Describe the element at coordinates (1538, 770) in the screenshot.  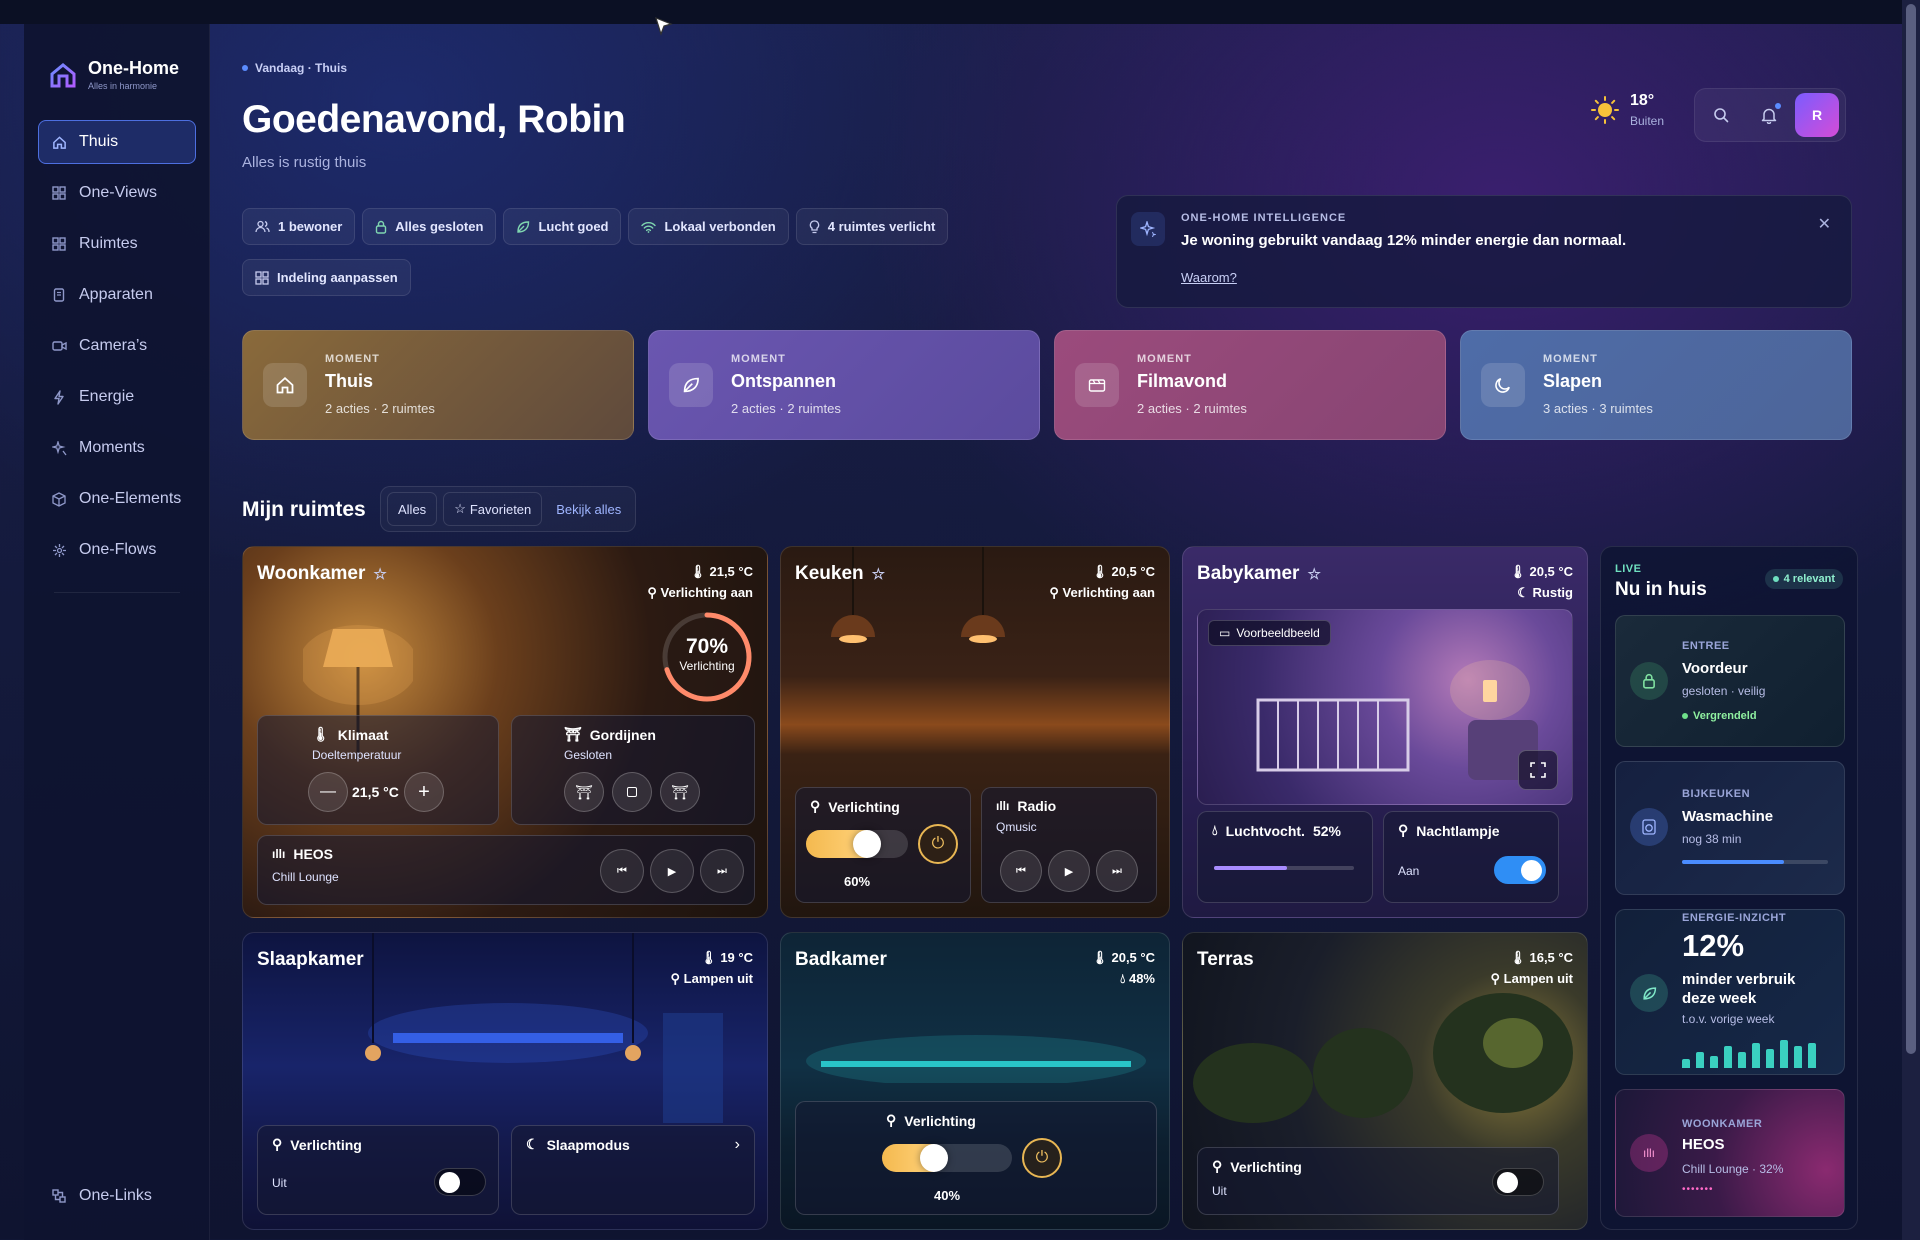
I see `fullscreen-button` at that location.